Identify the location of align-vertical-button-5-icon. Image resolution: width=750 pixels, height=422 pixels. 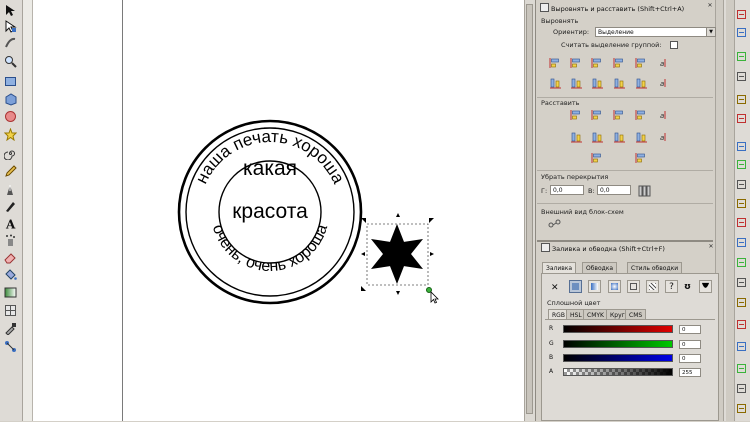
(641, 82).